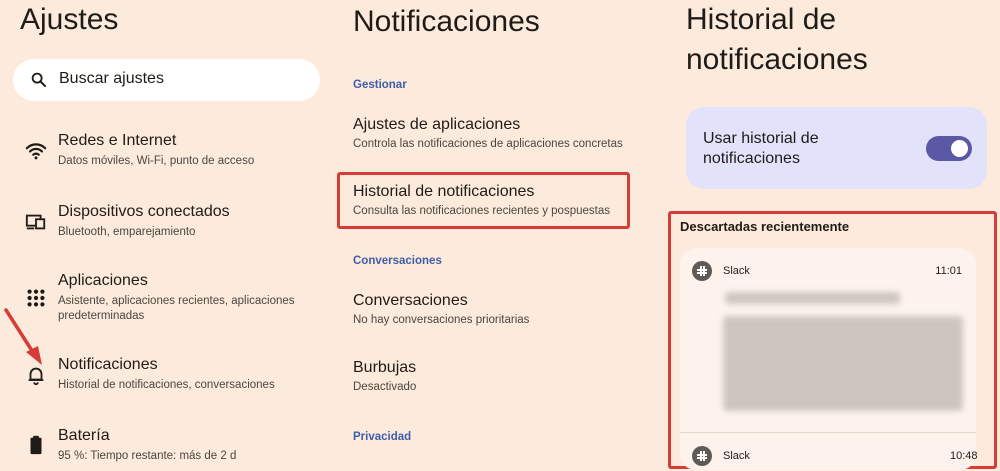  I want to click on bubbles-row: Burbujas Desactivado, so click(500, 379).